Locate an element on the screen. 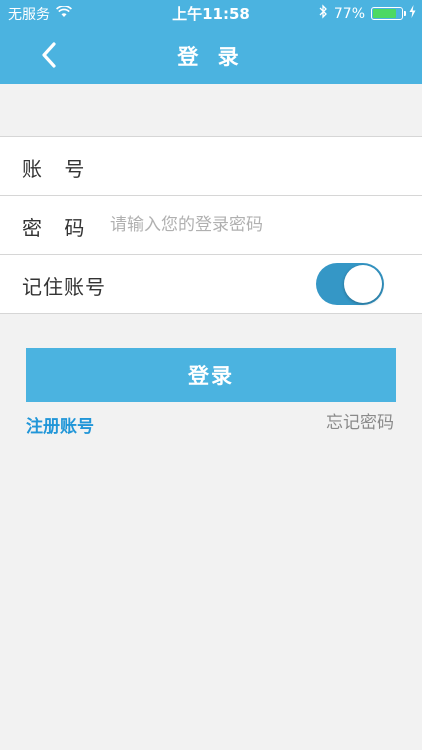 This screenshot has width=422, height=750. password-row: 密 码 is located at coordinates (211, 225).